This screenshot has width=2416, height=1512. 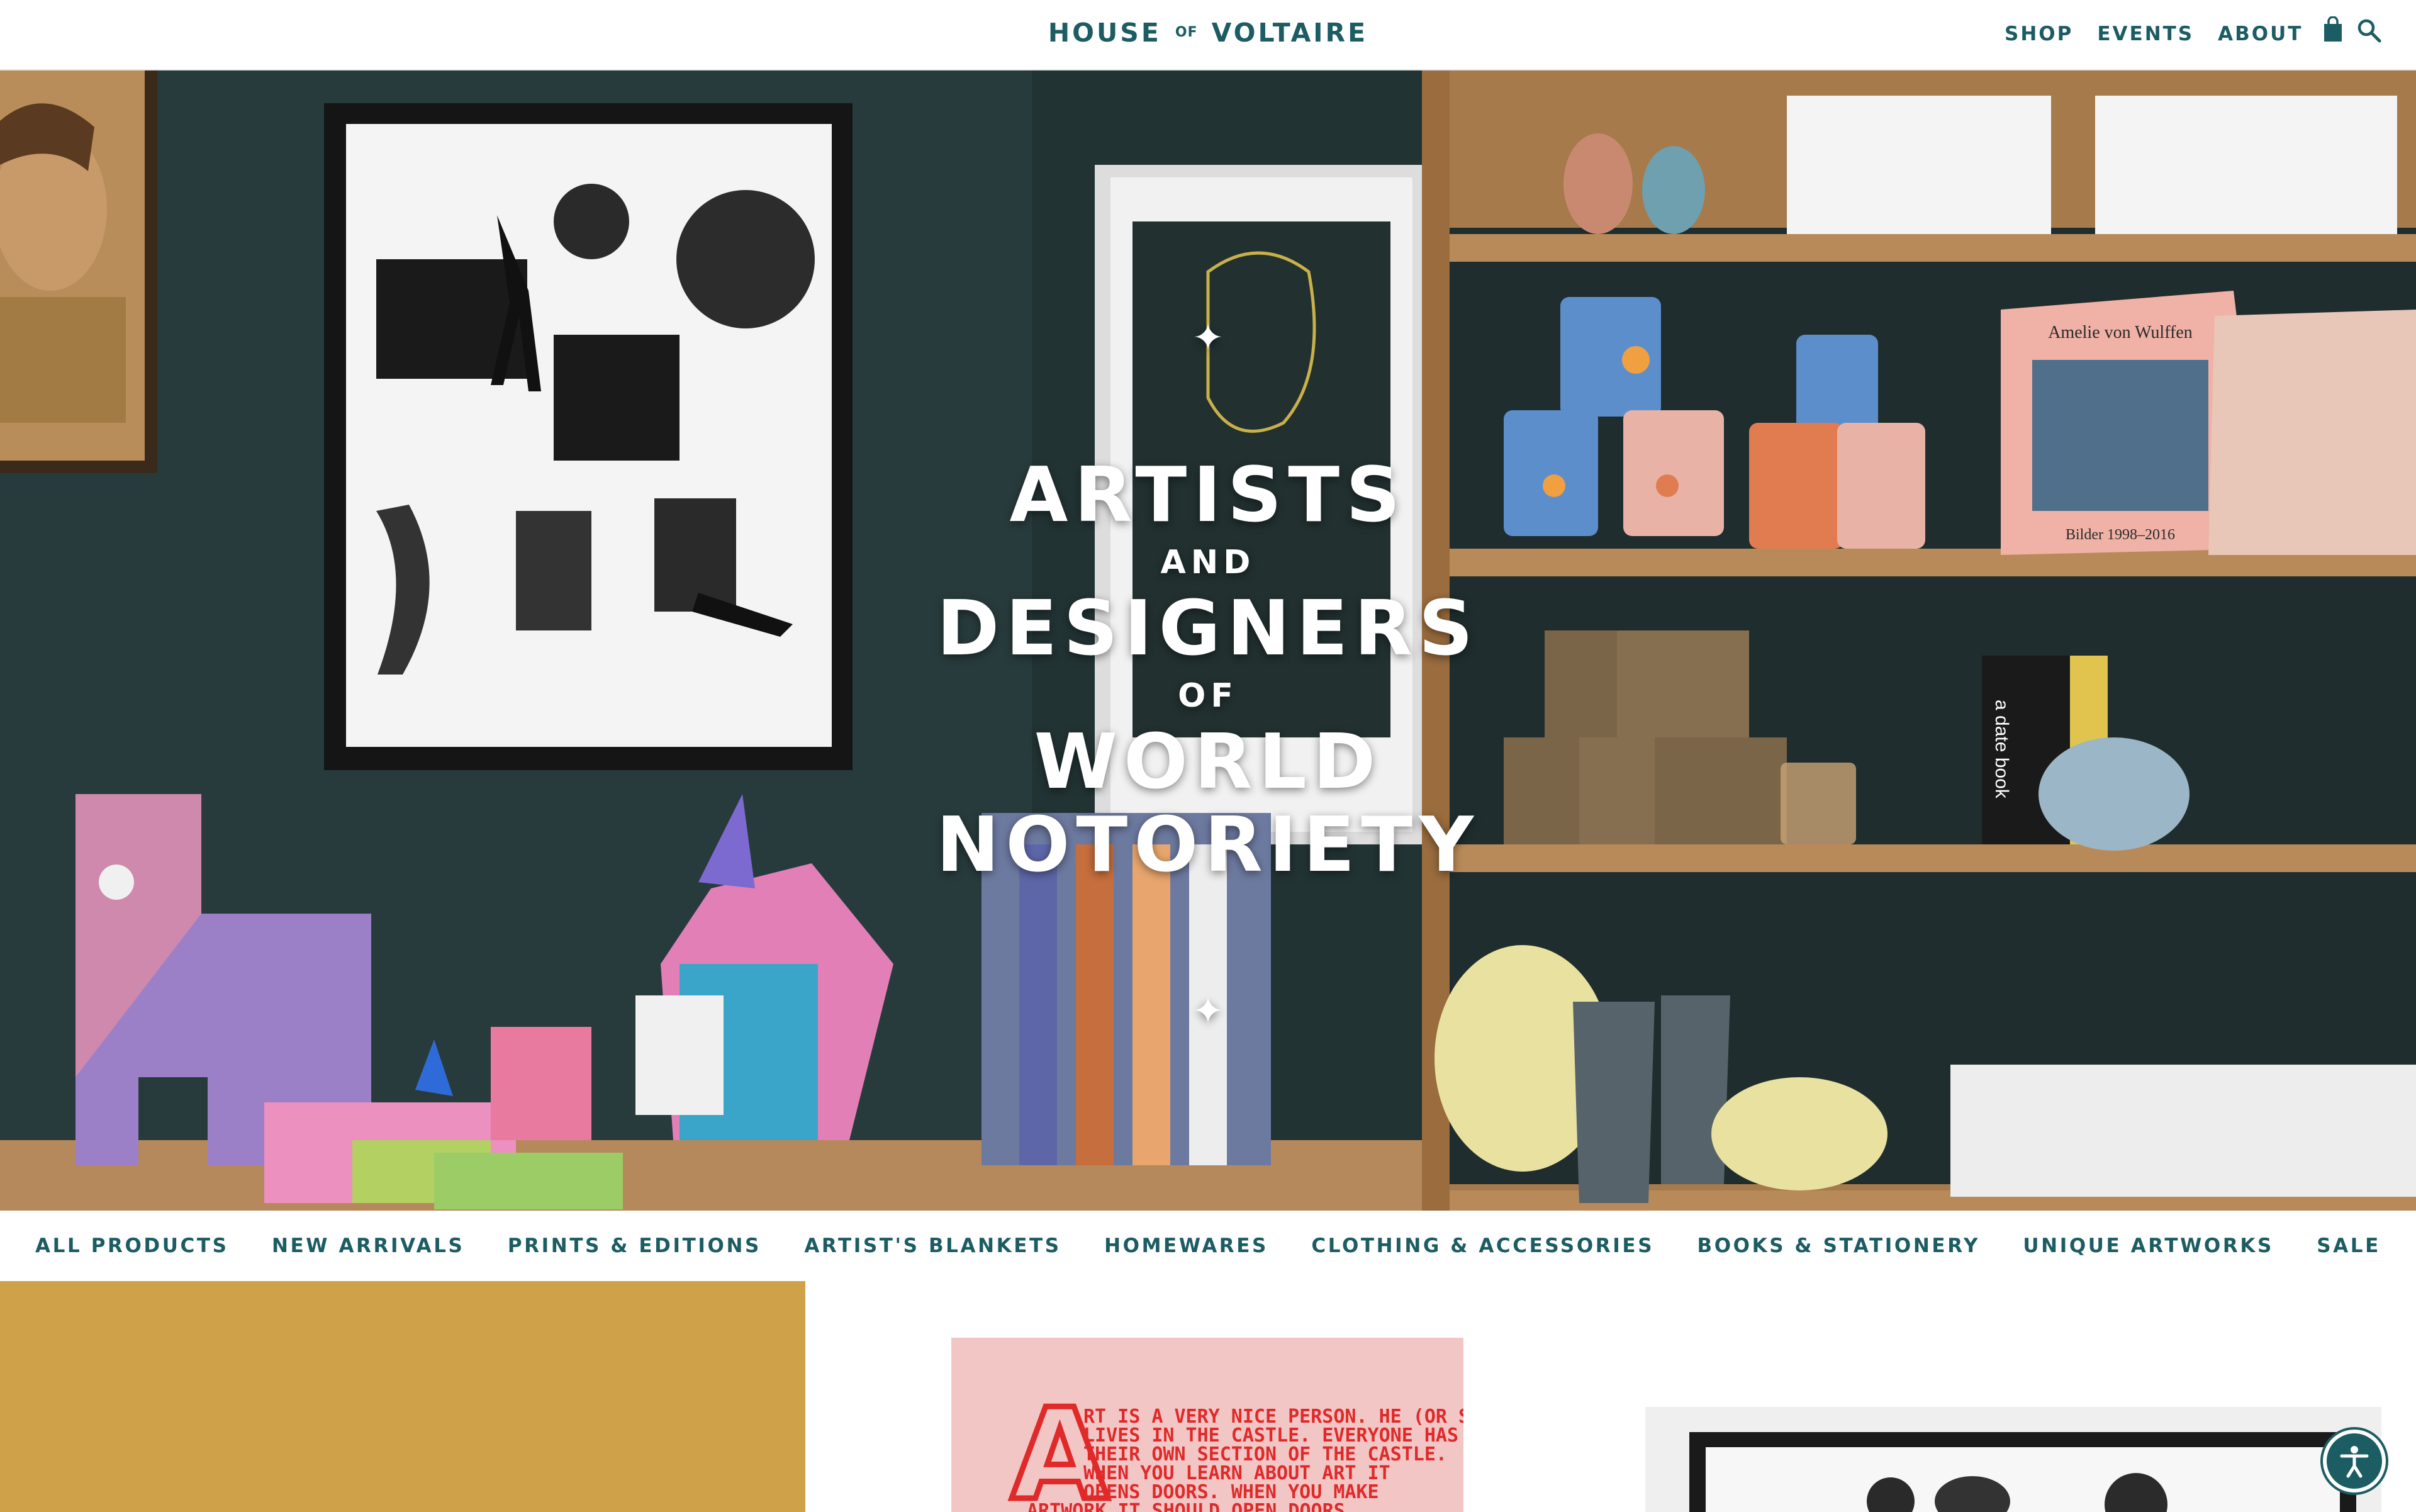 I want to click on product-tile-mustard, so click(x=402, y=1396).